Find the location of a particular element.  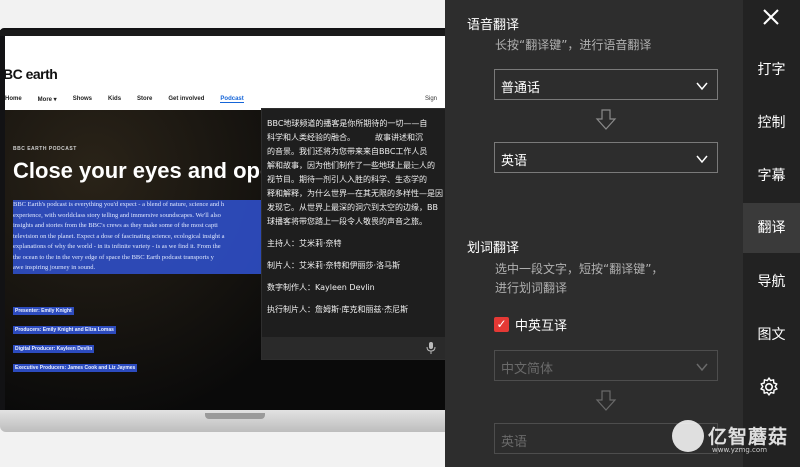

paragraph-line: awe inspiring journey in sound. is located at coordinates (54, 267).